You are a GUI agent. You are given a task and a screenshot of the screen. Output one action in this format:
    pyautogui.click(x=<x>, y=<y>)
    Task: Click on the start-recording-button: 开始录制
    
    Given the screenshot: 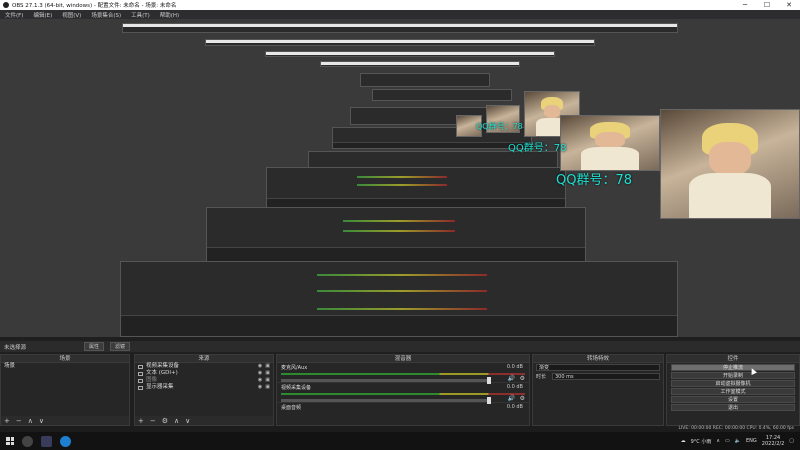 What is the action you would take?
    pyautogui.click(x=733, y=375)
    